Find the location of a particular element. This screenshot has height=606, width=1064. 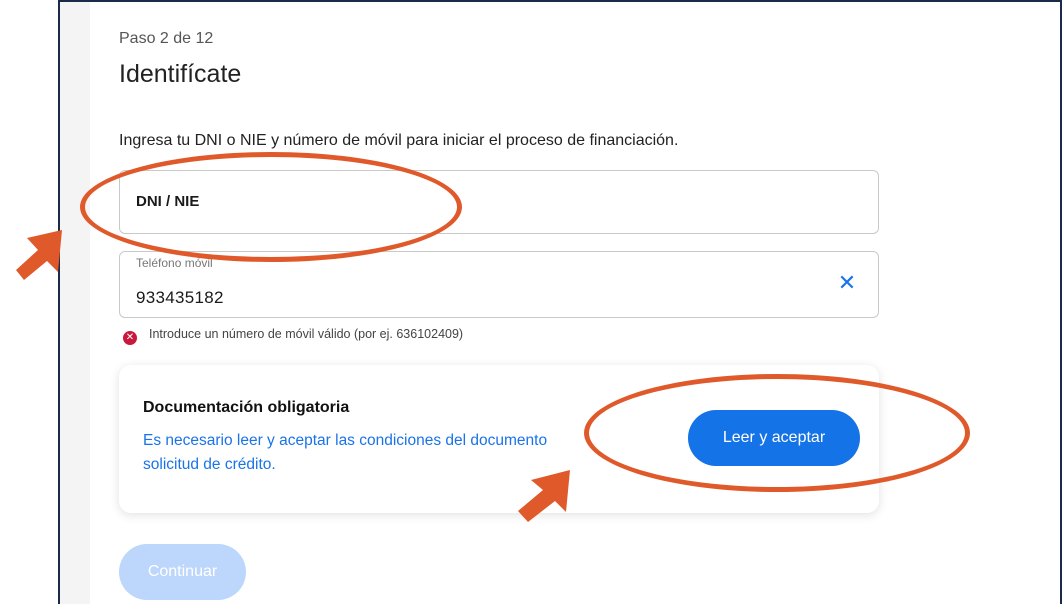

page-gutter is located at coordinates (75, 303).